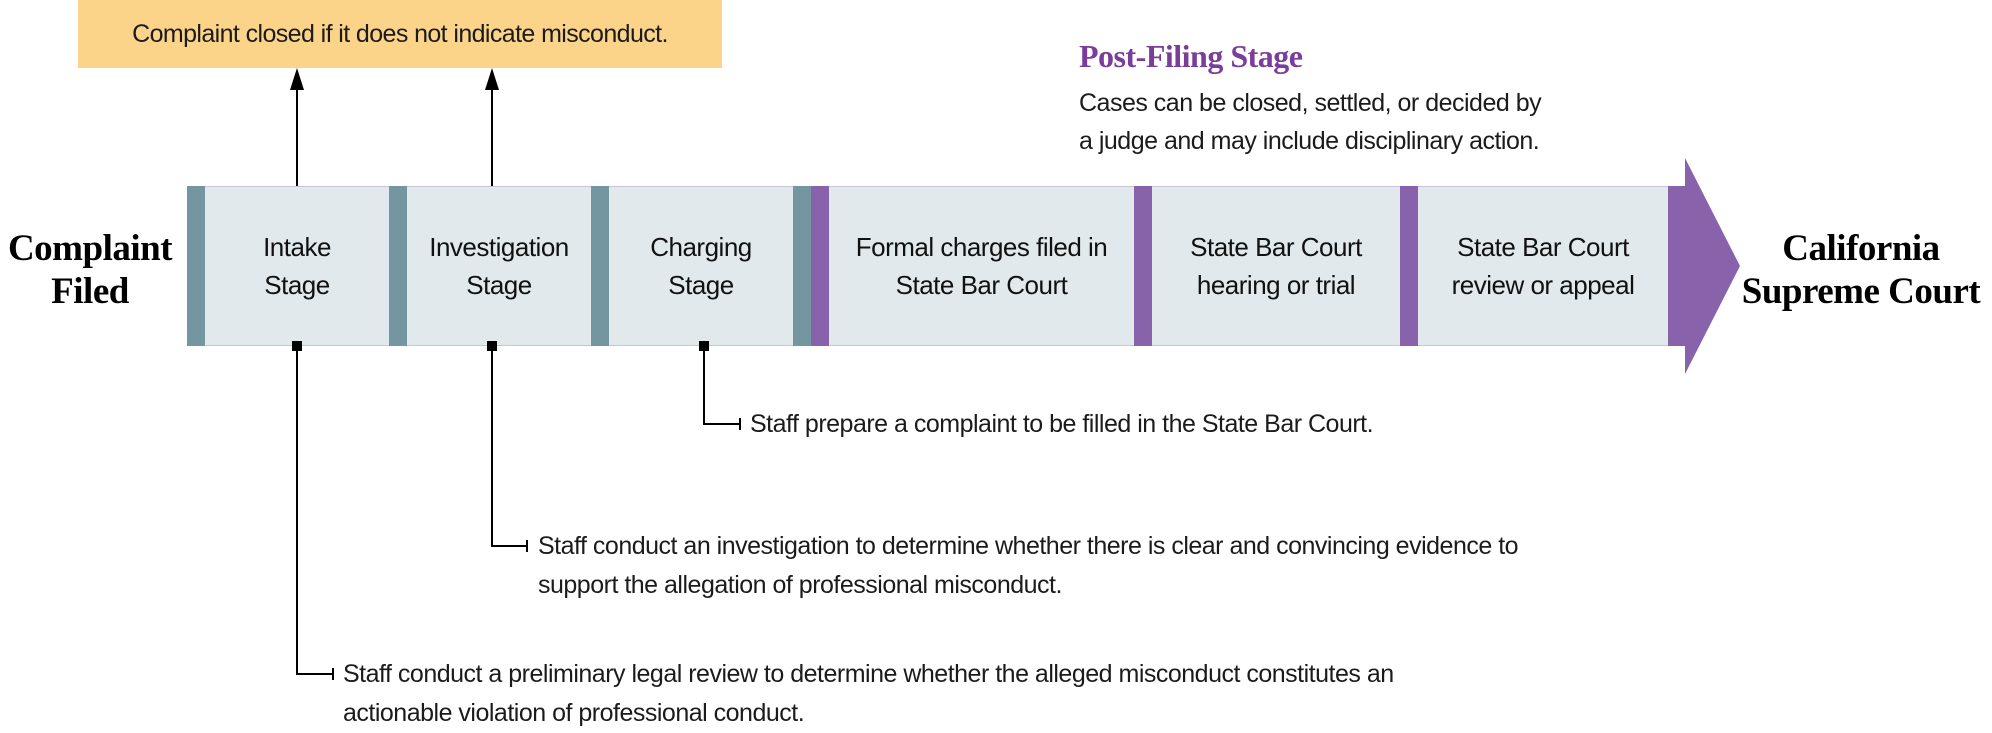 This screenshot has width=1992, height=733. I want to click on intake-closed-arrow, so click(297, 127).